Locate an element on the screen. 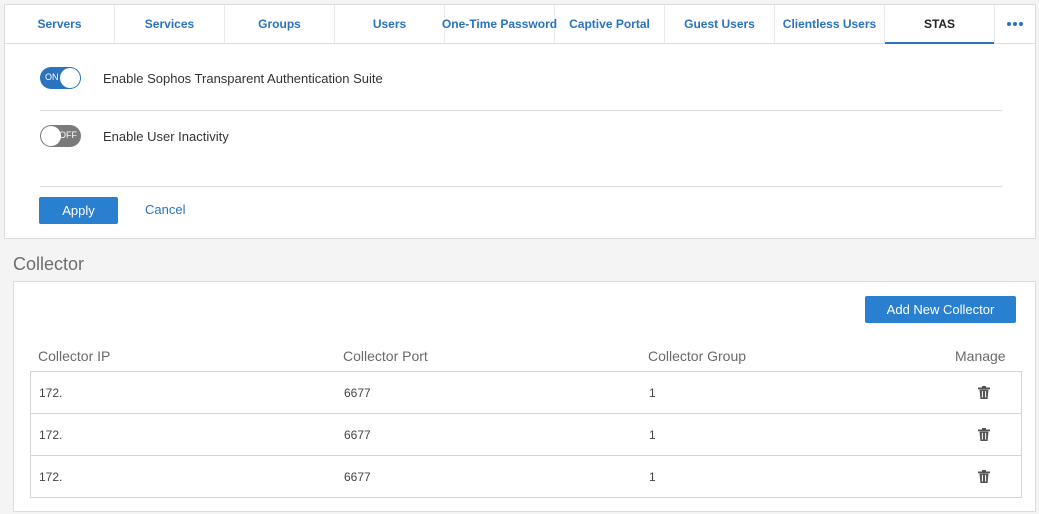 Image resolution: width=1039 pixels, height=514 pixels. add-new-collector-button: Add New Collector is located at coordinates (940, 309).